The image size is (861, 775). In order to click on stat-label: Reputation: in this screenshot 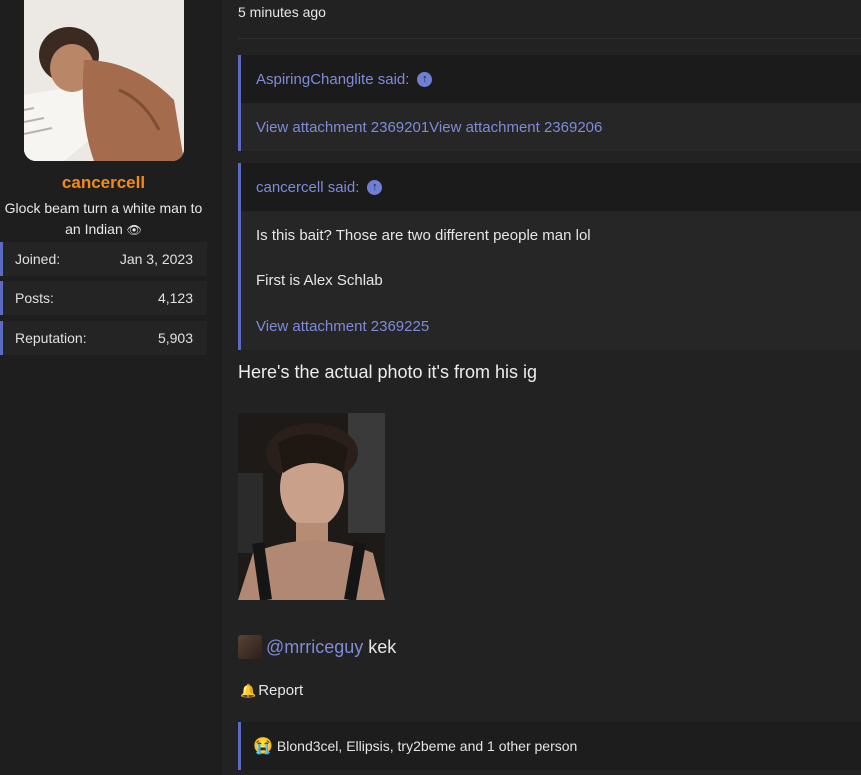, I will do `click(51, 338)`.